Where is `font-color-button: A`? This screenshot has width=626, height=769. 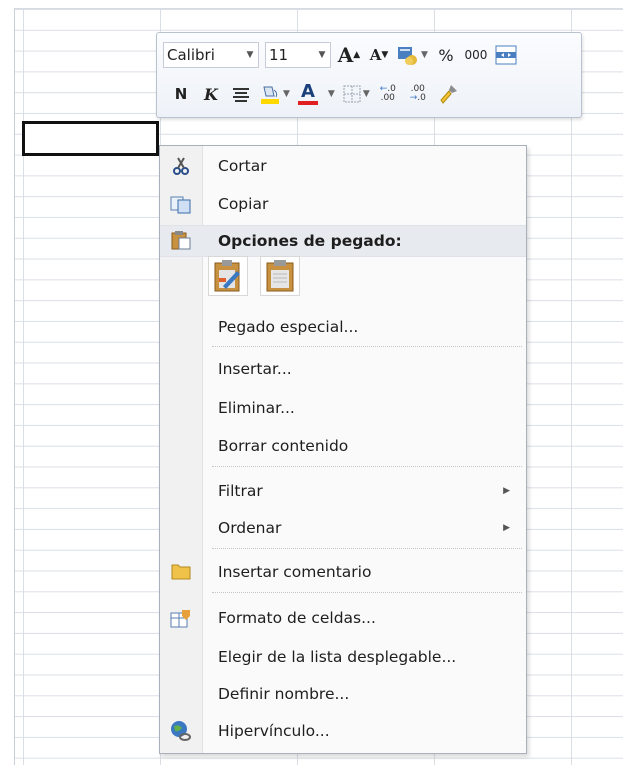 font-color-button: A is located at coordinates (308, 94).